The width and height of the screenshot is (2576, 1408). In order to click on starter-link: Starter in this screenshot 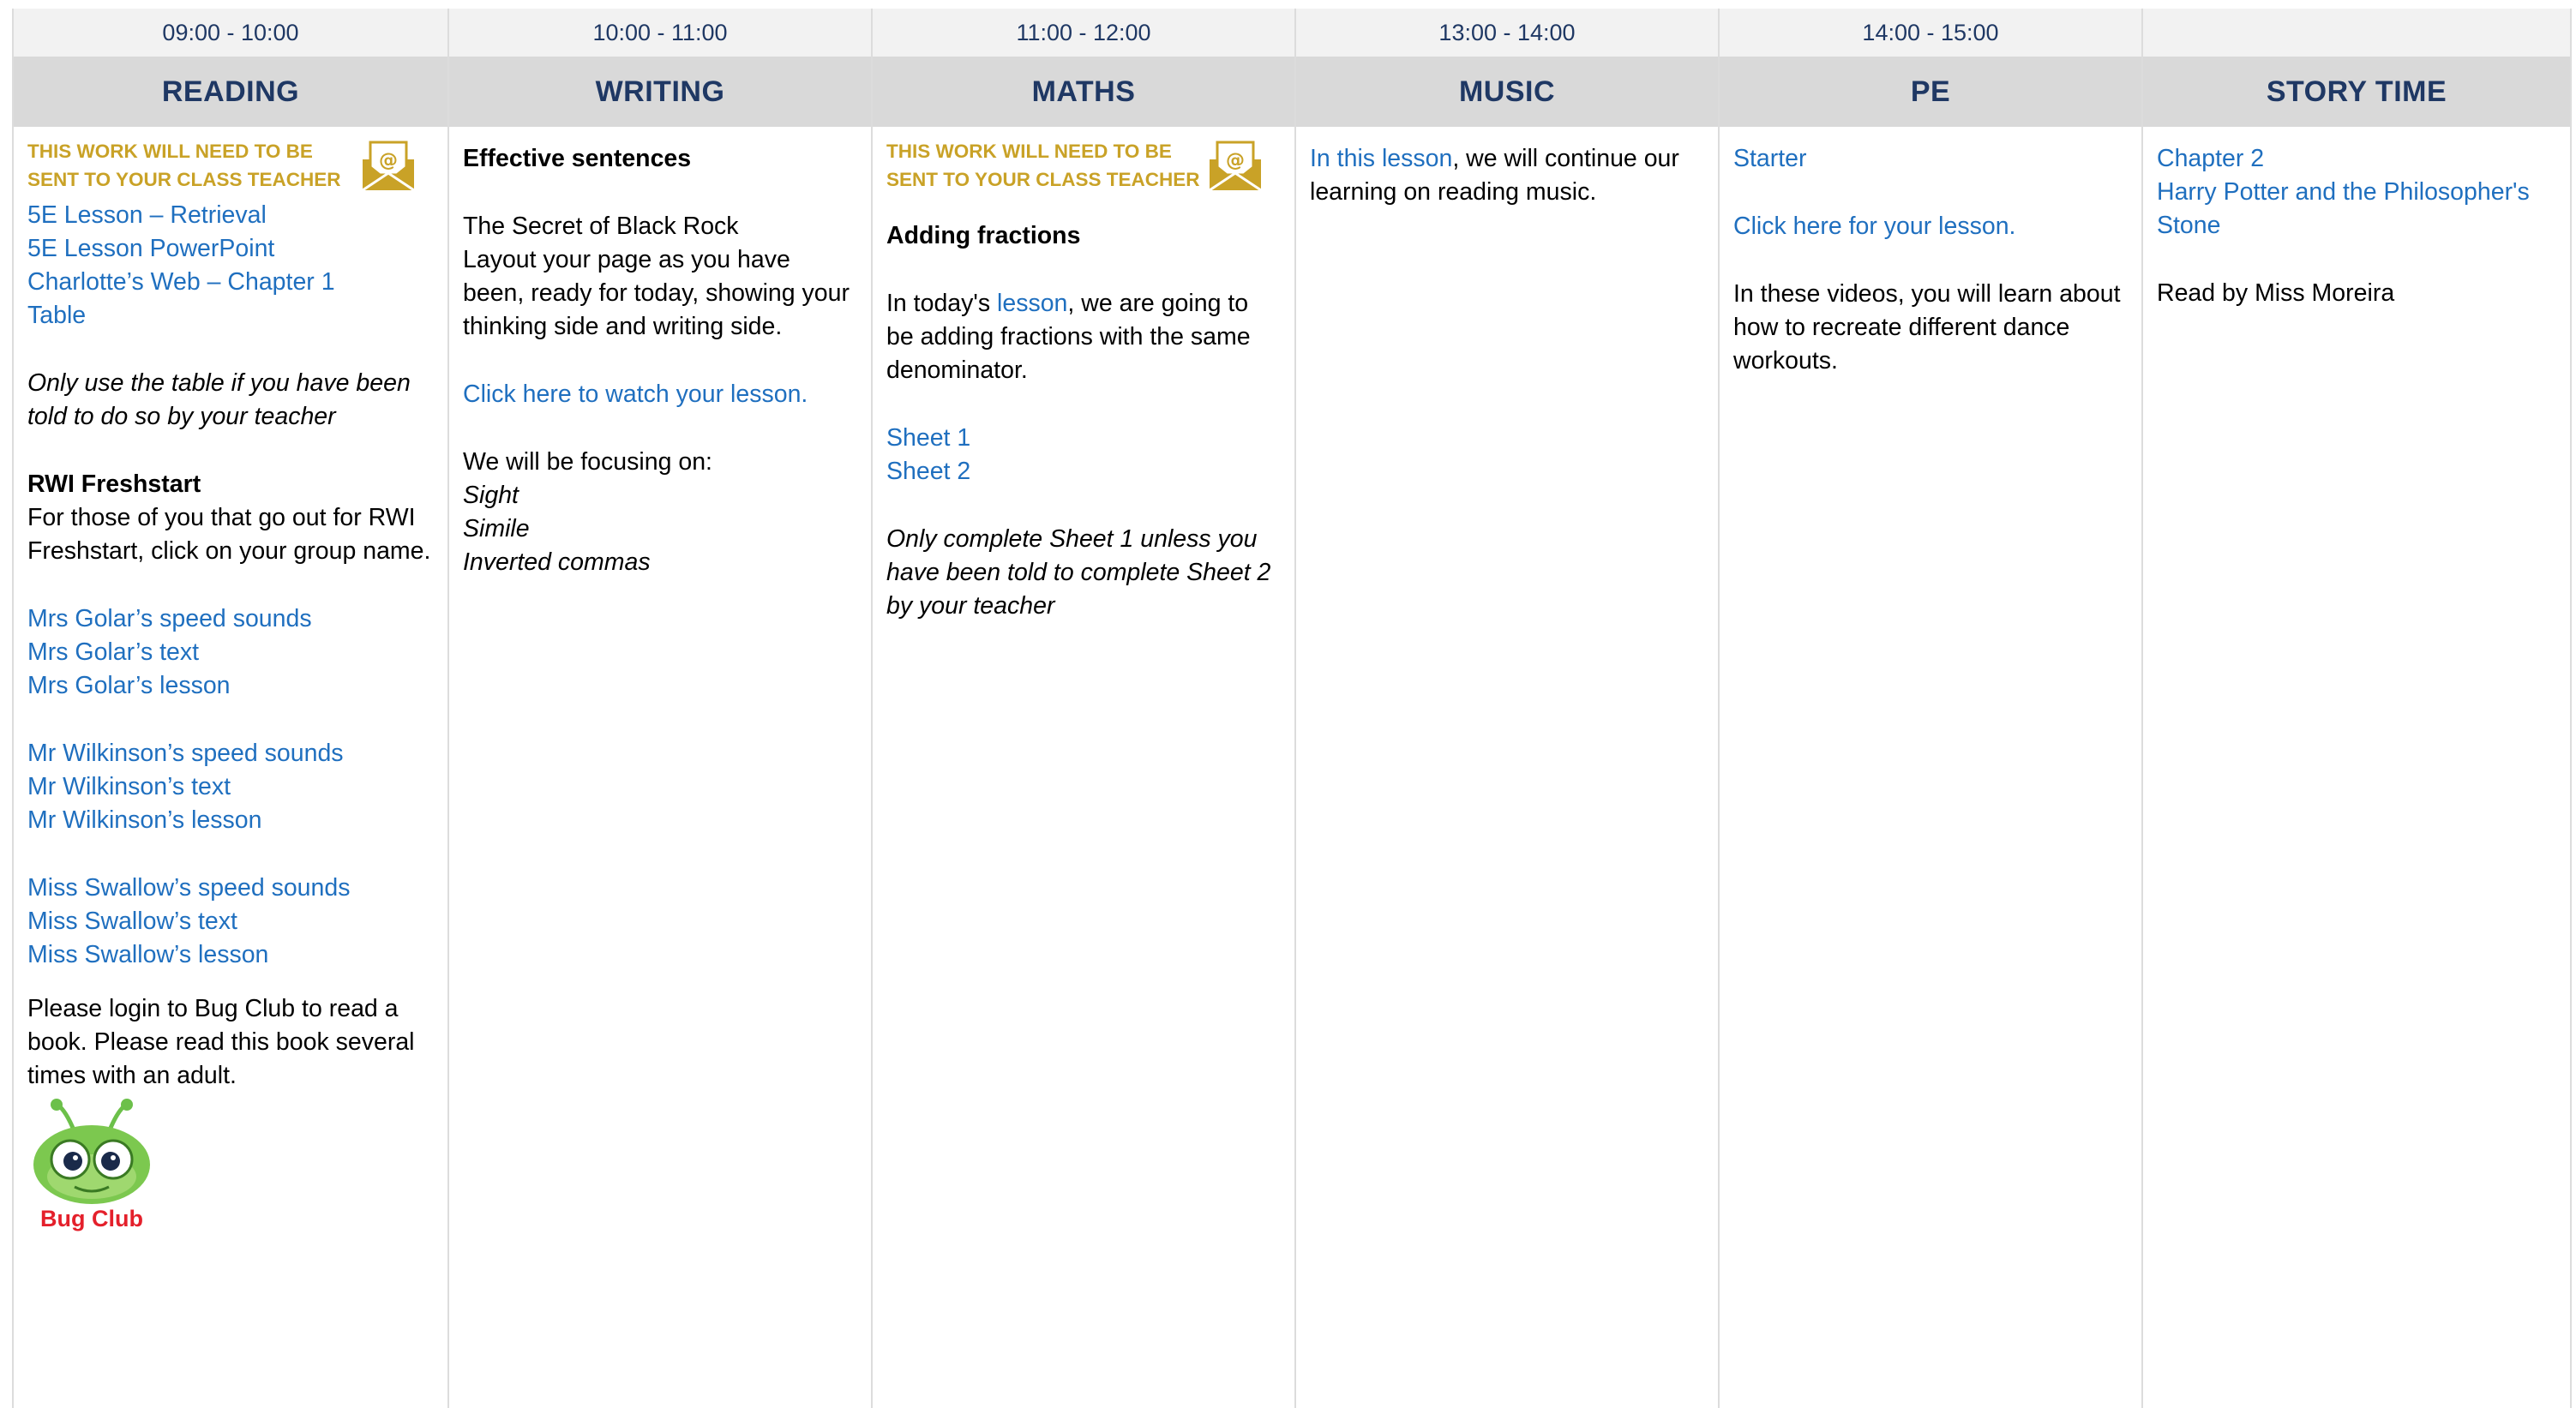, I will do `click(1930, 159)`.